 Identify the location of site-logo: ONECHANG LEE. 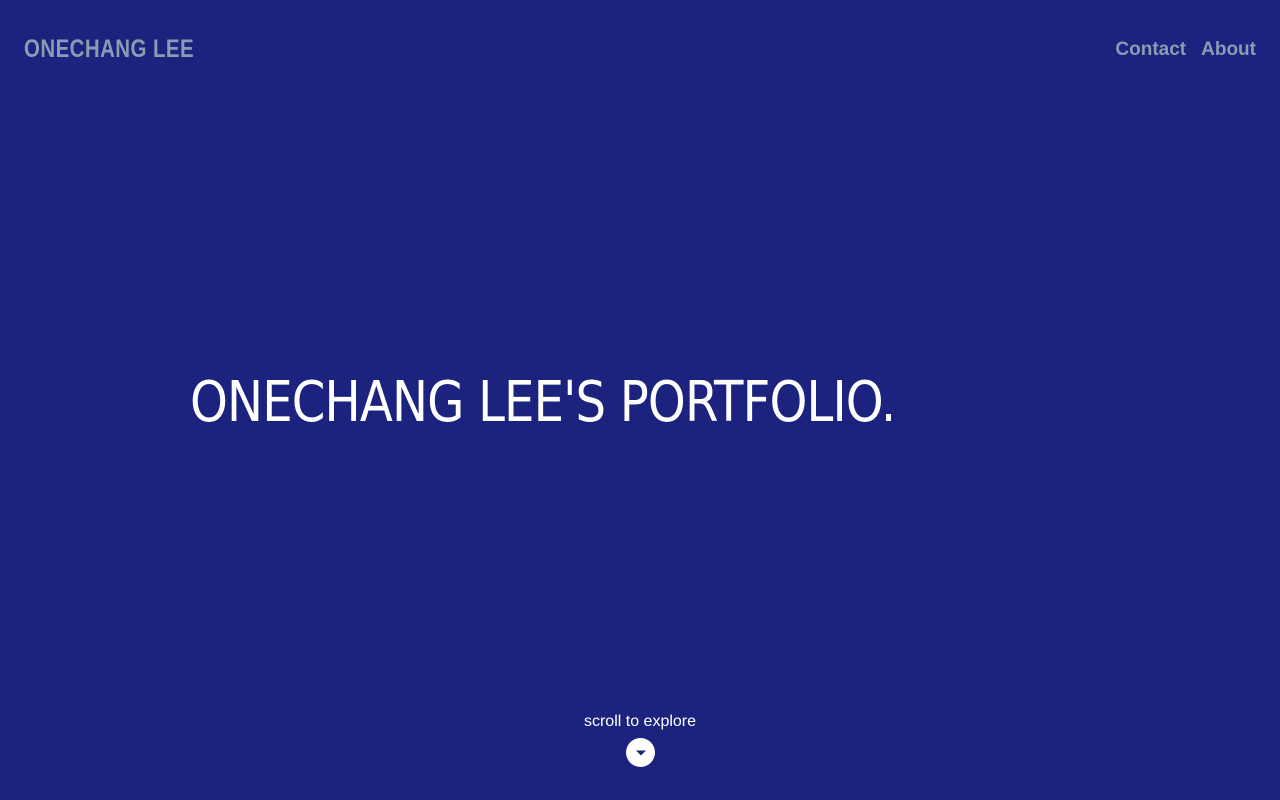
(109, 49).